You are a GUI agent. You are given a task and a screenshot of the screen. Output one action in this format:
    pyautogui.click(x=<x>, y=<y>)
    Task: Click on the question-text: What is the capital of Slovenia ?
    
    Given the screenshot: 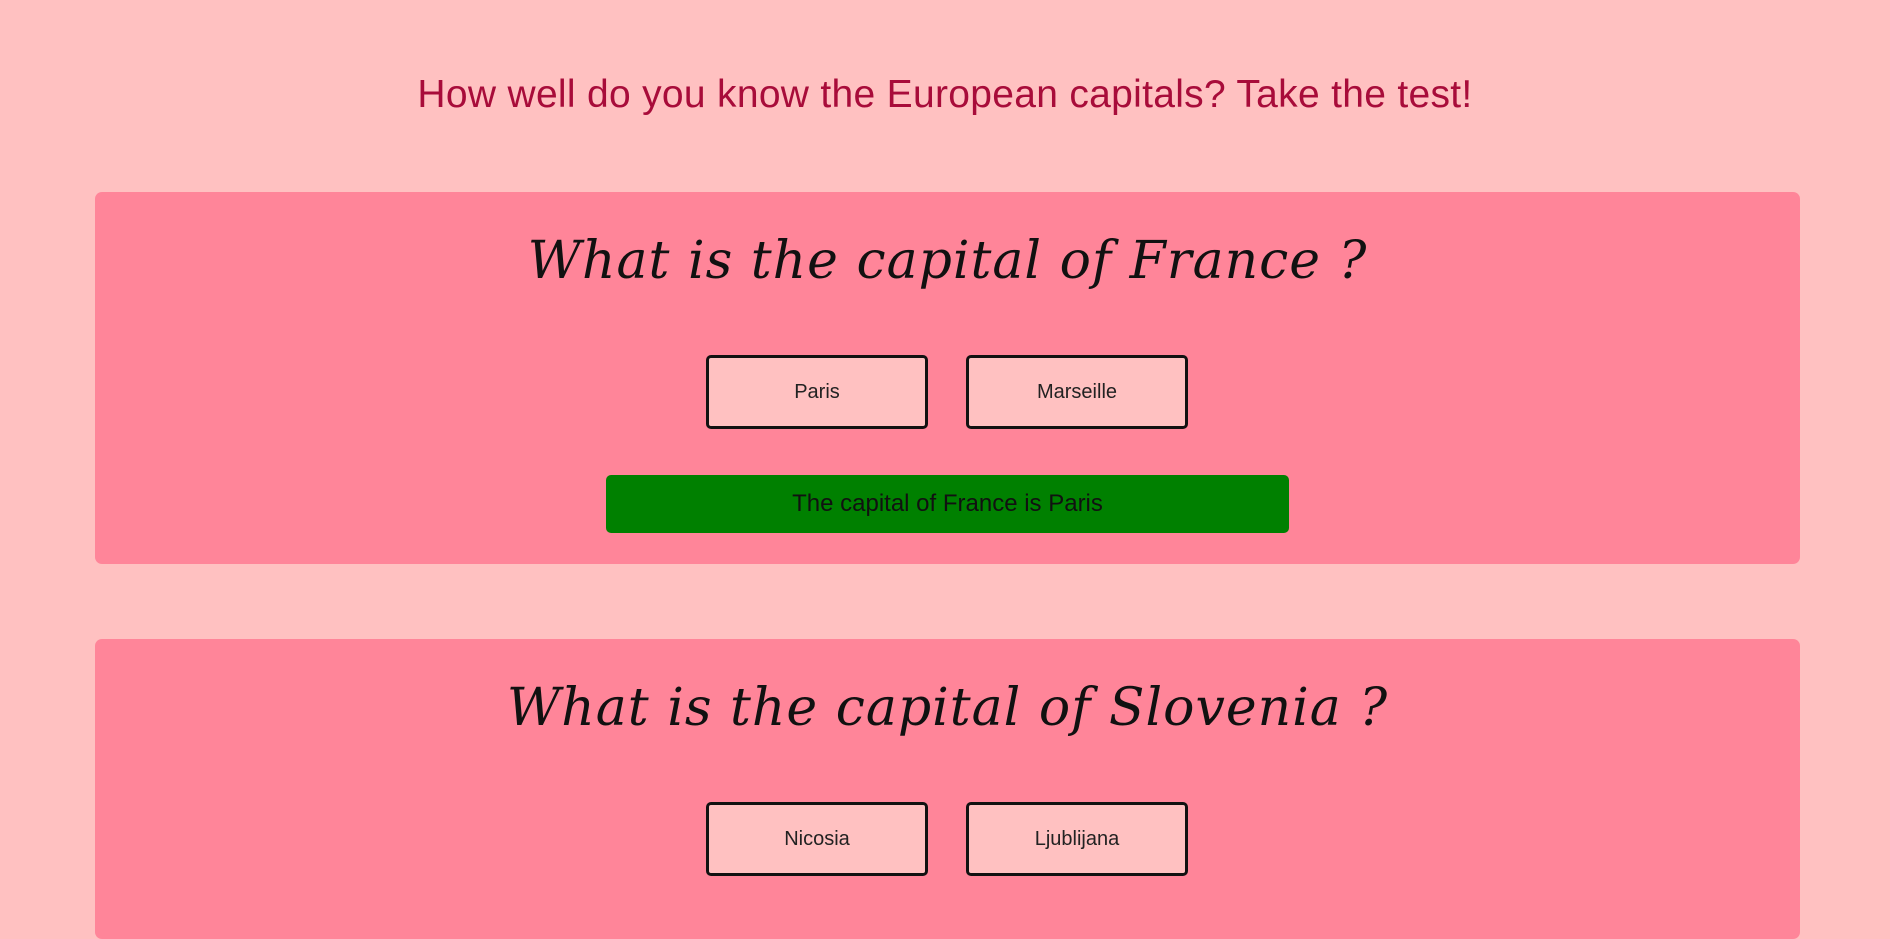 What is the action you would take?
    pyautogui.click(x=947, y=708)
    